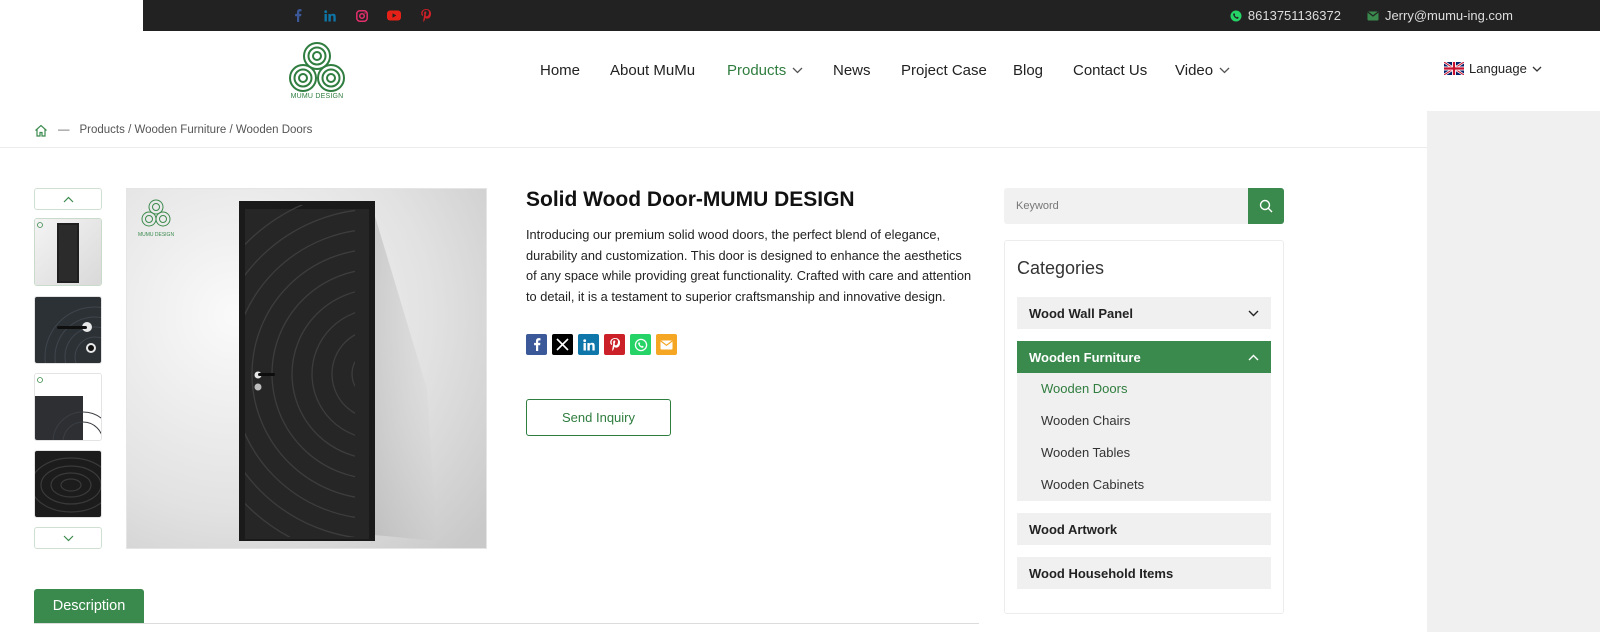 Image resolution: width=1600 pixels, height=632 pixels. I want to click on phone-number: 8613751136372, so click(1294, 15).